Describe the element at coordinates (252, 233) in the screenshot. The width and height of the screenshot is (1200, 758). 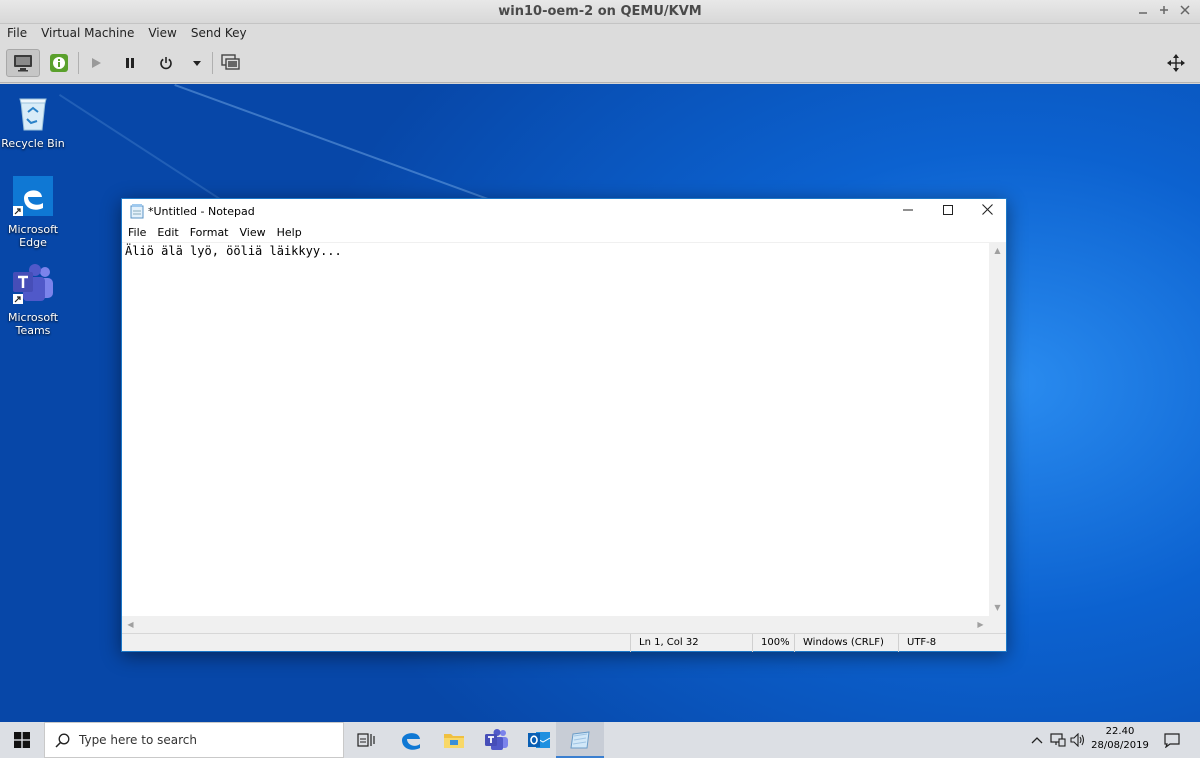
I see `notepad-menu-view: View` at that location.